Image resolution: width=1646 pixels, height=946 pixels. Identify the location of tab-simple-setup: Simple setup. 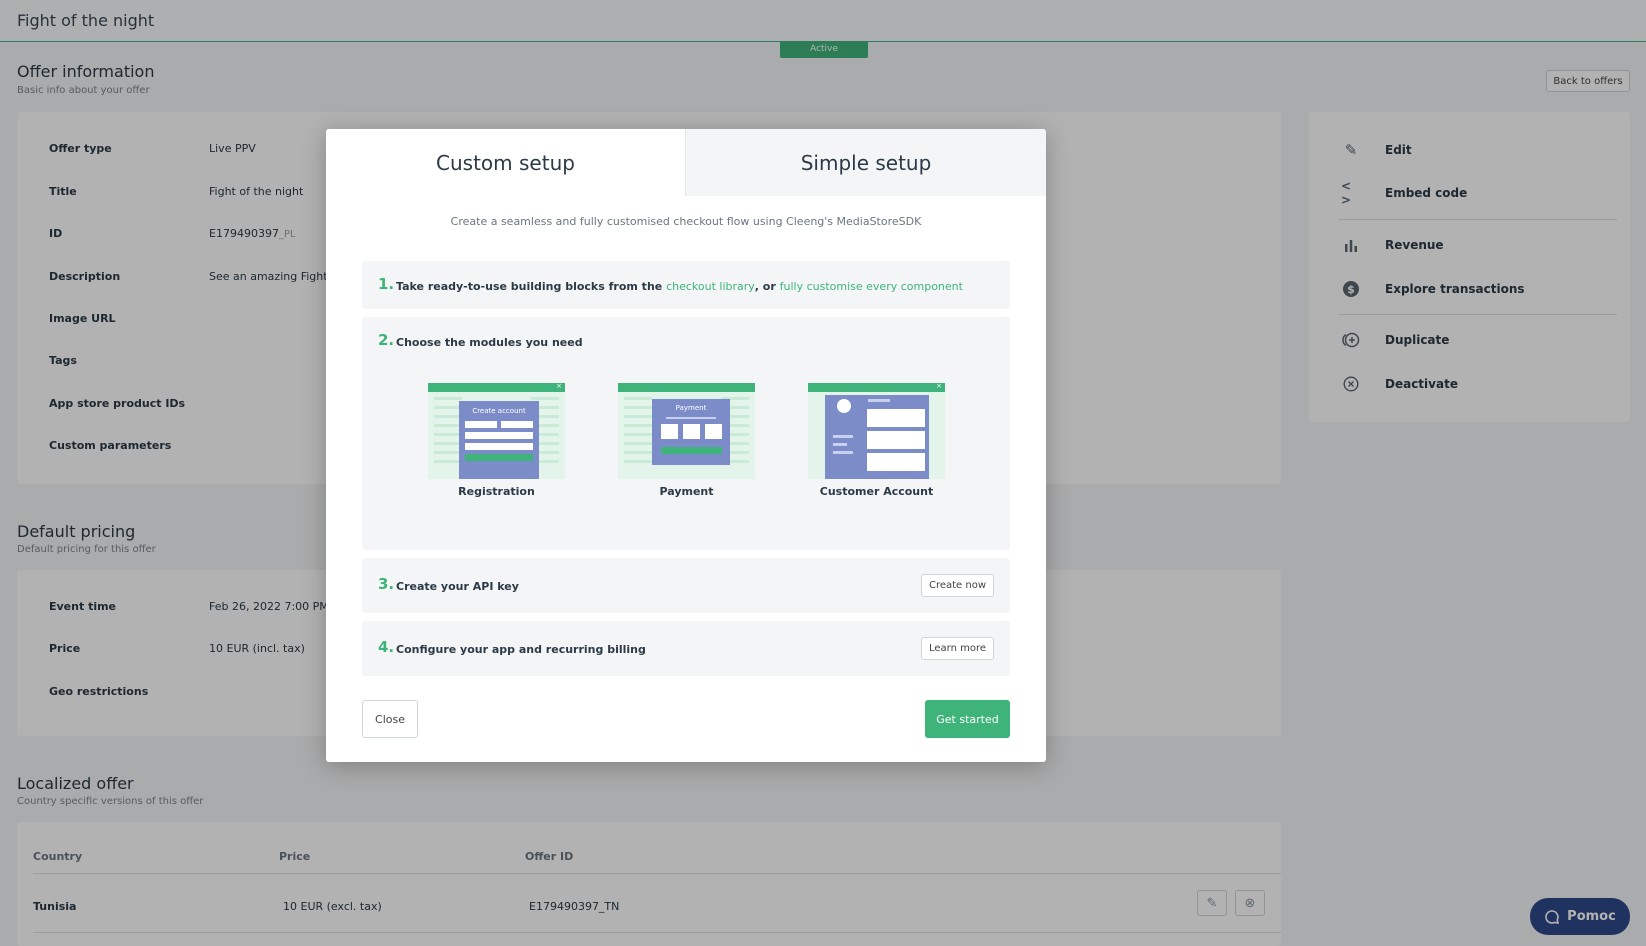
(866, 162).